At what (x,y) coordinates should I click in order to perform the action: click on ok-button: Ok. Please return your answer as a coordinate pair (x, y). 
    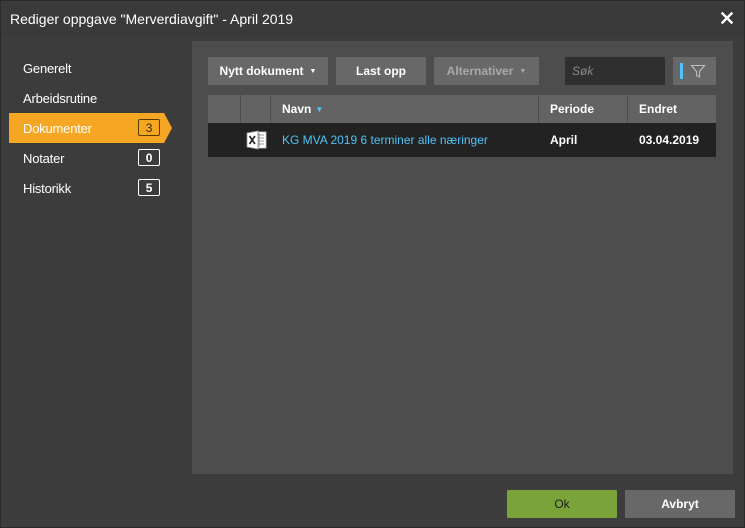
    Looking at the image, I should click on (562, 504).